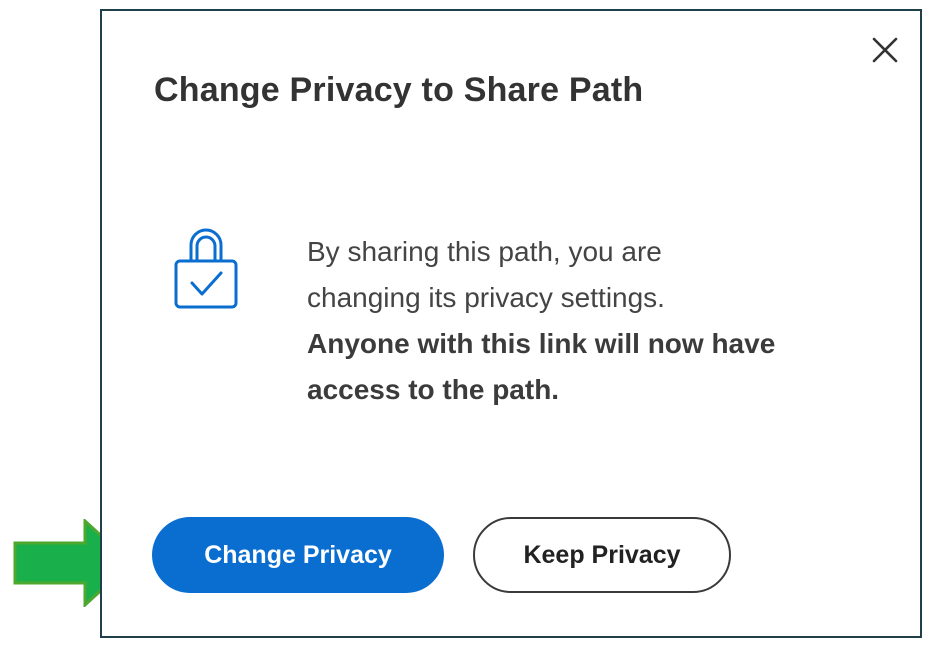 The image size is (931, 648). What do you see at coordinates (486, 297) in the screenshot?
I see `message-line-2: changing its privacy settings.` at bounding box center [486, 297].